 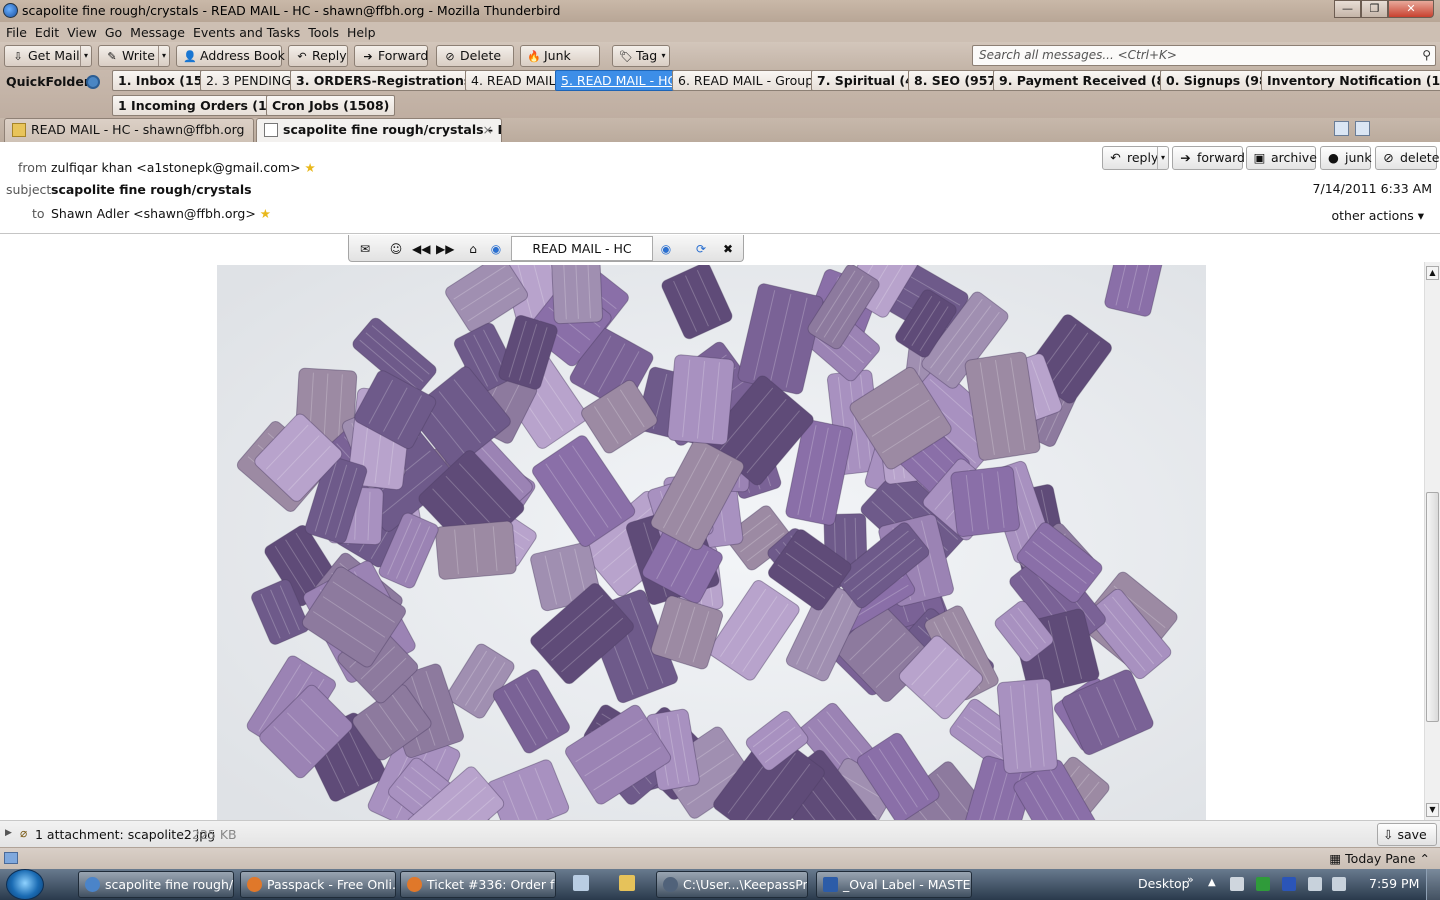 What do you see at coordinates (1237, 884) in the screenshot?
I see `tray-app-icon` at bounding box center [1237, 884].